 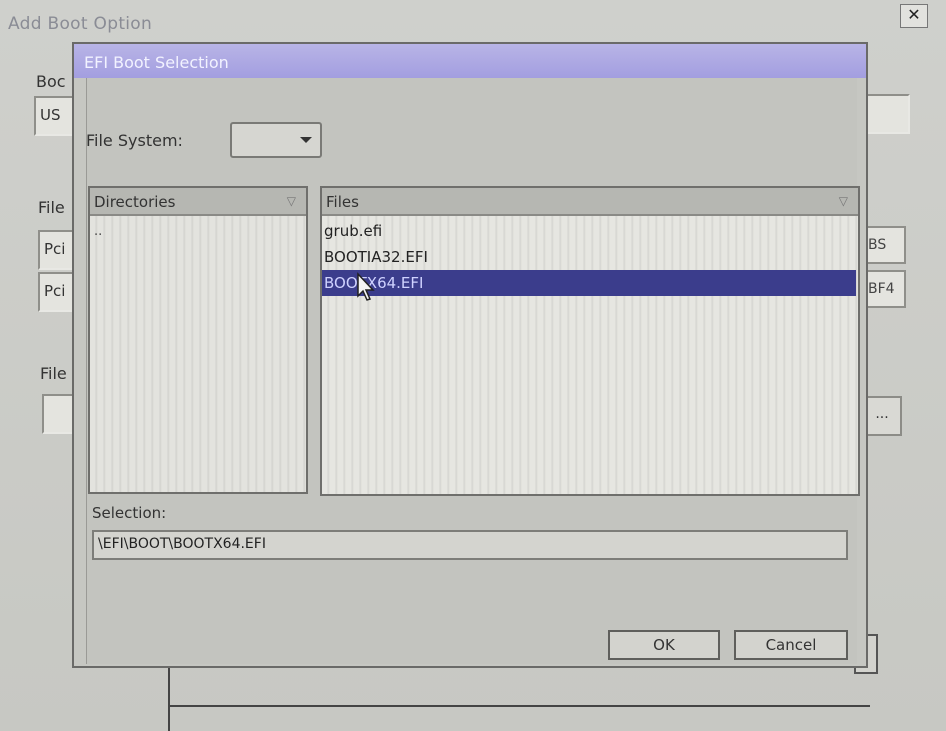 I want to click on directories-list: .., so click(x=198, y=354).